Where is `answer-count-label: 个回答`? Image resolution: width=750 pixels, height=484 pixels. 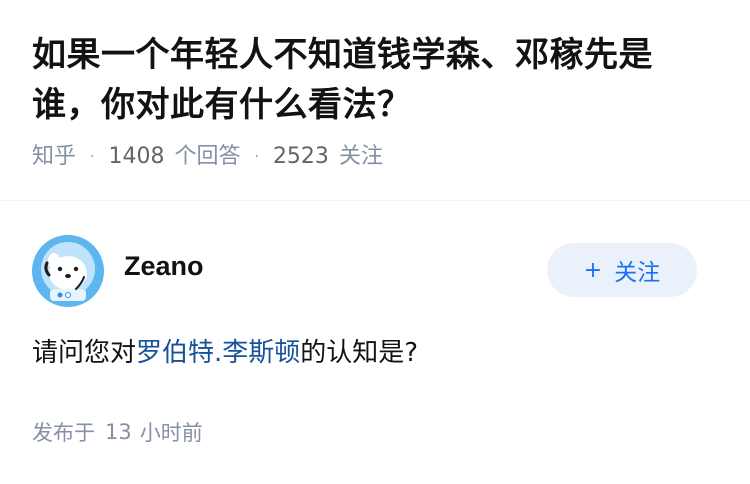 answer-count-label: 个回答 is located at coordinates (207, 157).